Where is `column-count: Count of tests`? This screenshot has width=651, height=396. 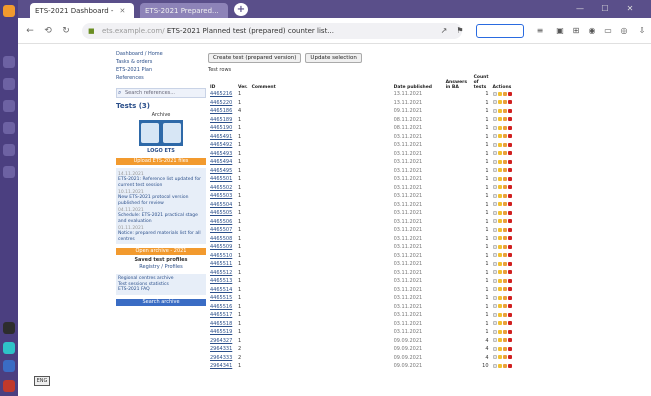
column-count: Count of tests is located at coordinates (481, 82).